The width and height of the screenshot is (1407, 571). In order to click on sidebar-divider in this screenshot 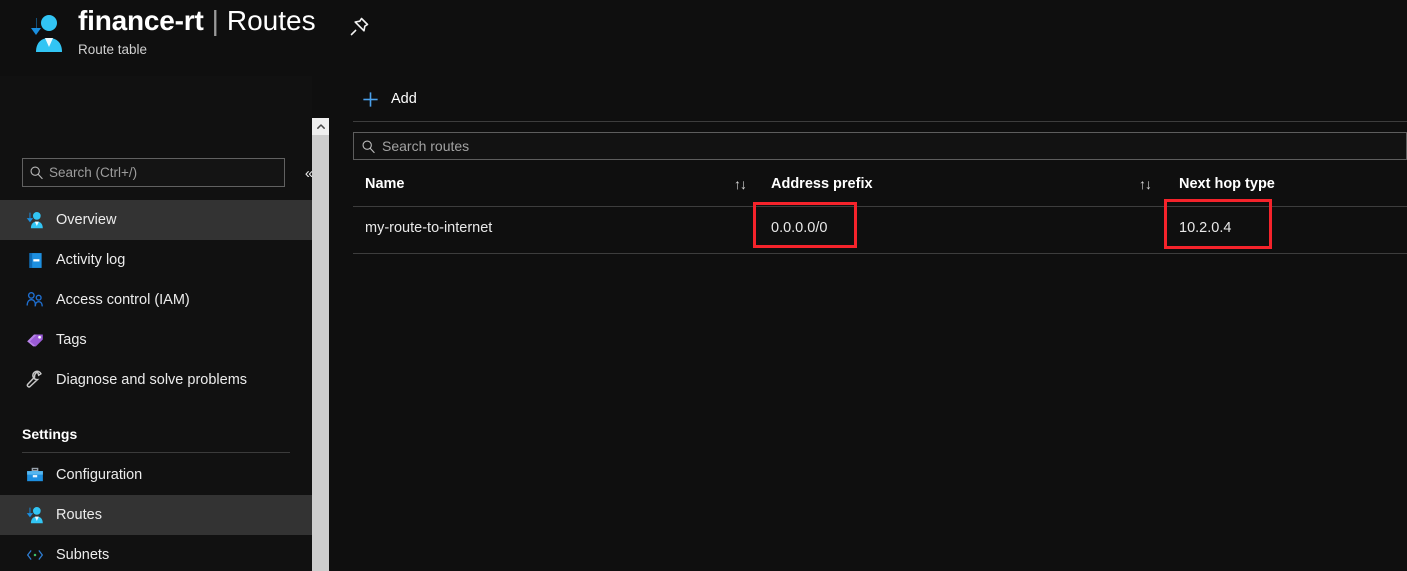, I will do `click(156, 452)`.